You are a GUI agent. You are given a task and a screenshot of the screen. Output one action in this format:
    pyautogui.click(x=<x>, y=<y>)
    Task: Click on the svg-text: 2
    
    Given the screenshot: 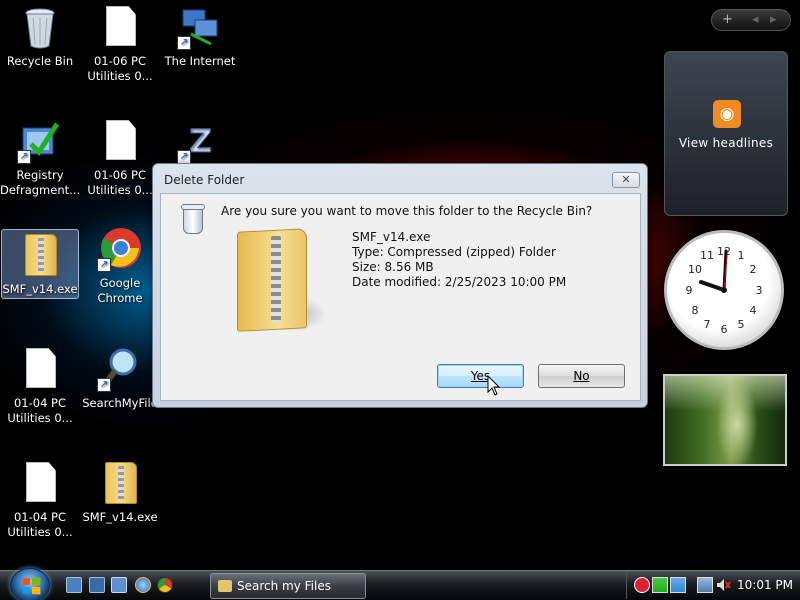 What is the action you would take?
    pyautogui.click(x=753, y=269)
    